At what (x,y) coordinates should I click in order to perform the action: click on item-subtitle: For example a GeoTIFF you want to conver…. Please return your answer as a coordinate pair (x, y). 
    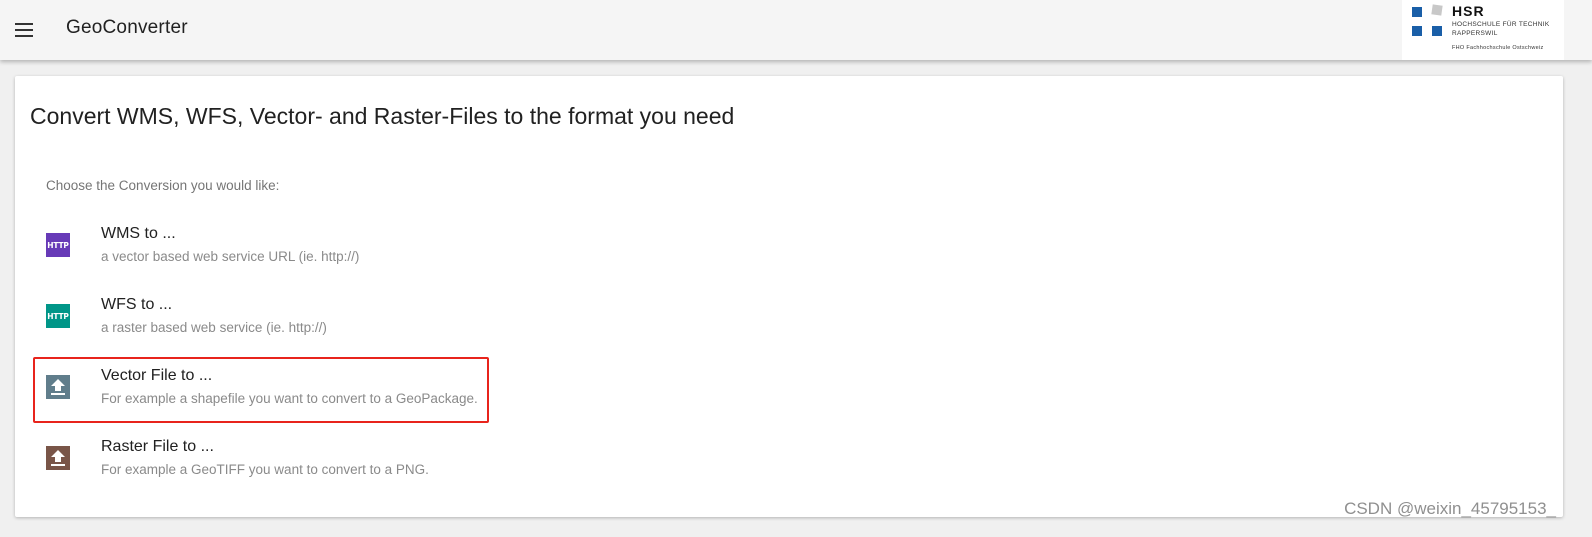
    Looking at the image, I should click on (265, 469).